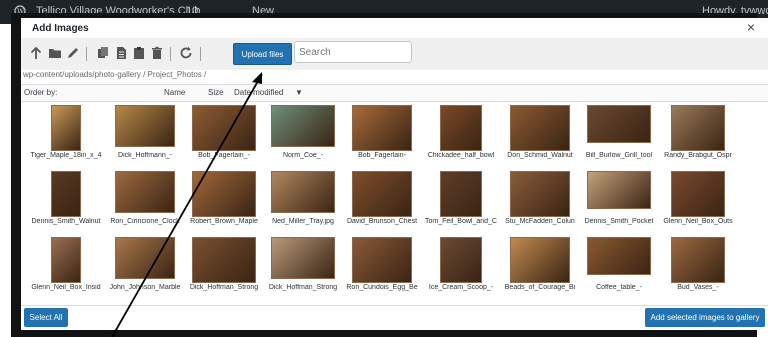  I want to click on add-selected-images-button: Add selected images to gallery, so click(705, 317).